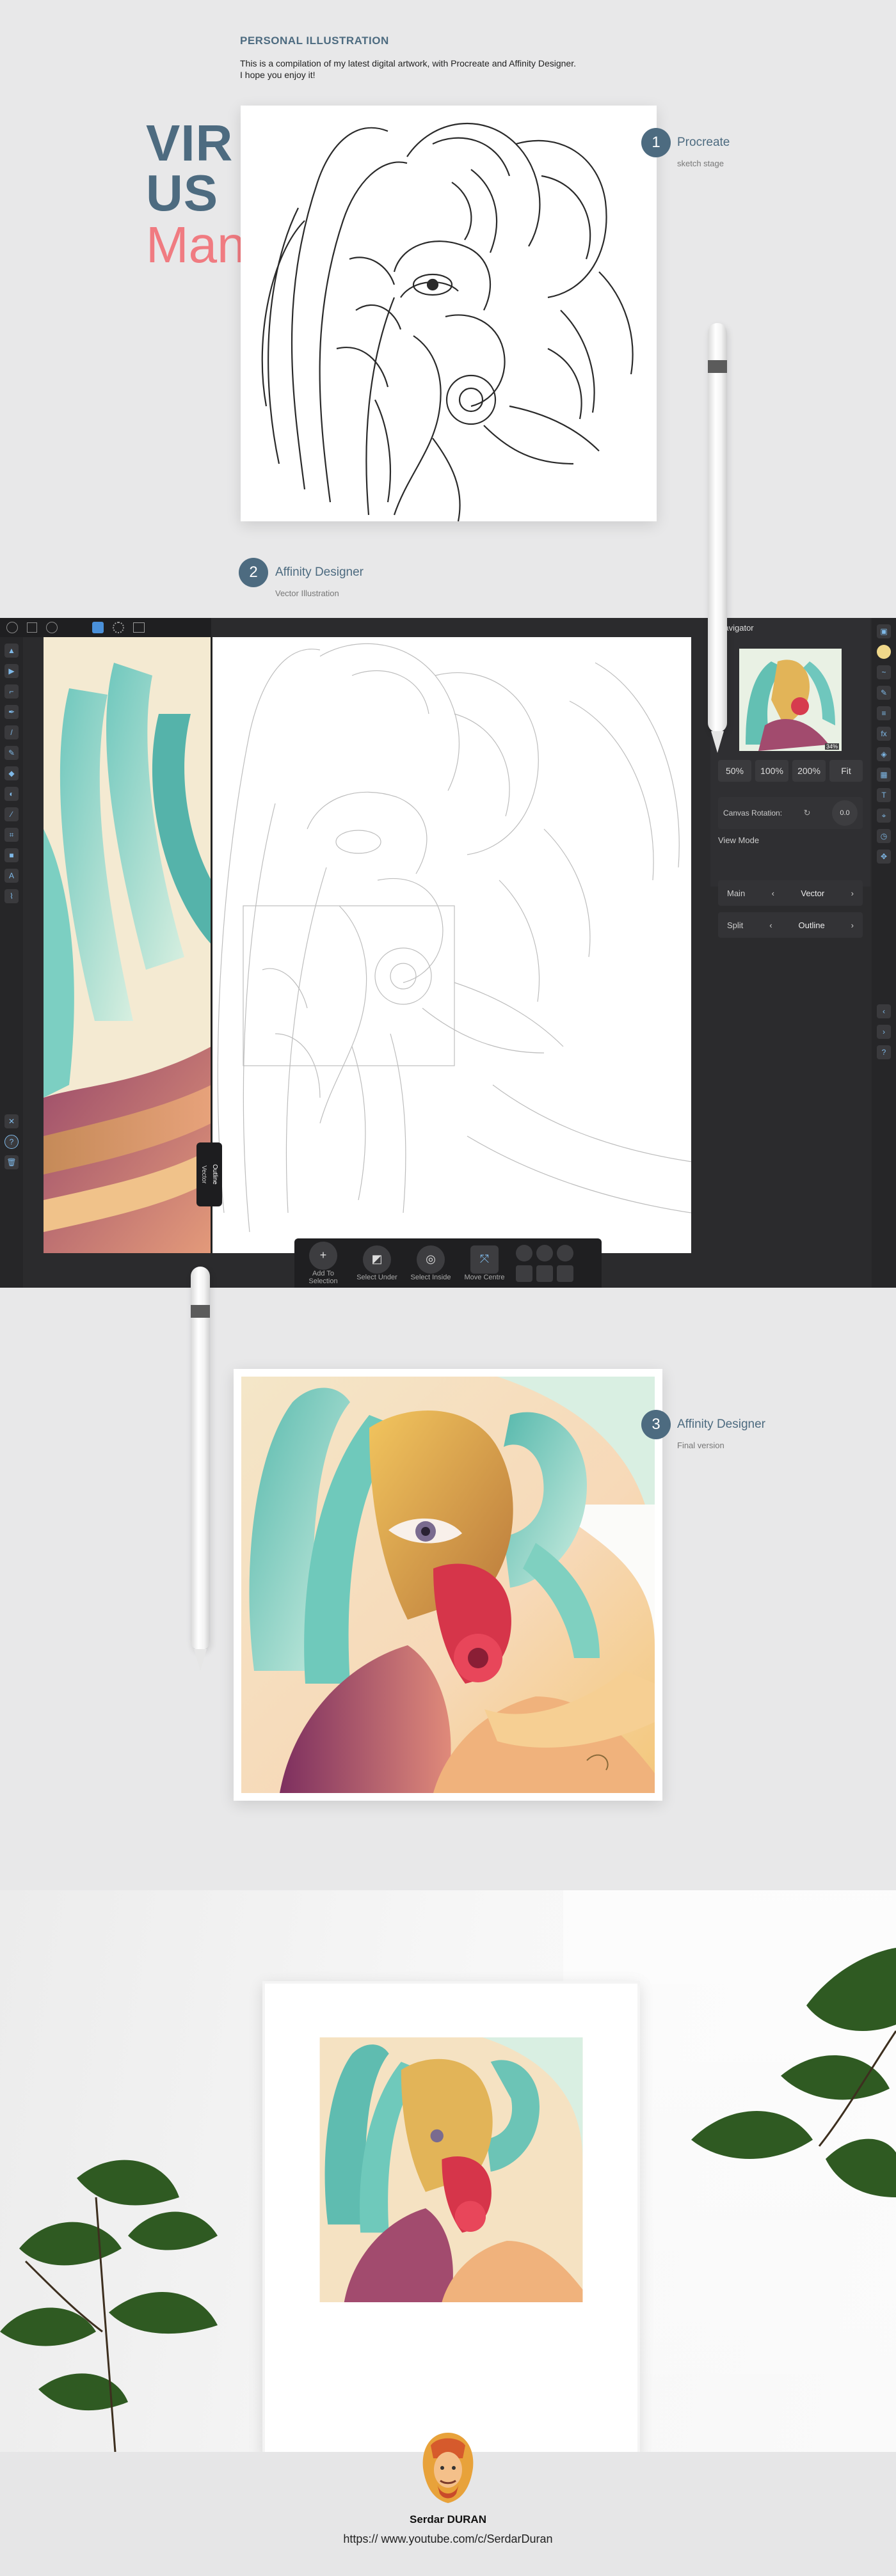 This screenshot has height=2576, width=896. What do you see at coordinates (884, 1011) in the screenshot?
I see `undo-icon: ‹` at bounding box center [884, 1011].